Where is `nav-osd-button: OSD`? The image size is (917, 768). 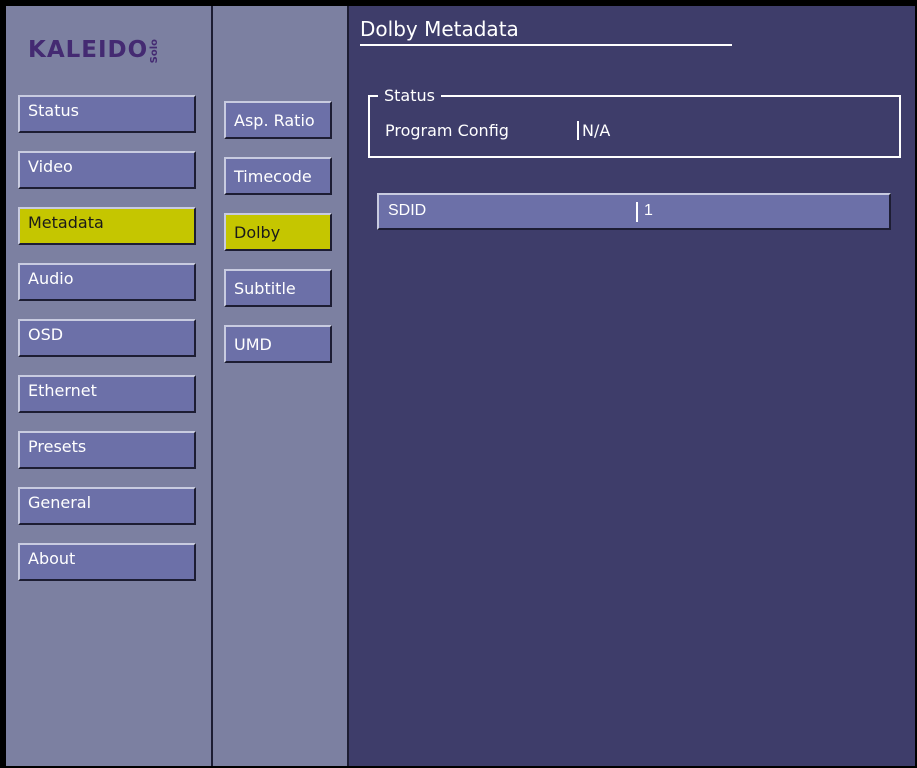 nav-osd-button: OSD is located at coordinates (107, 338).